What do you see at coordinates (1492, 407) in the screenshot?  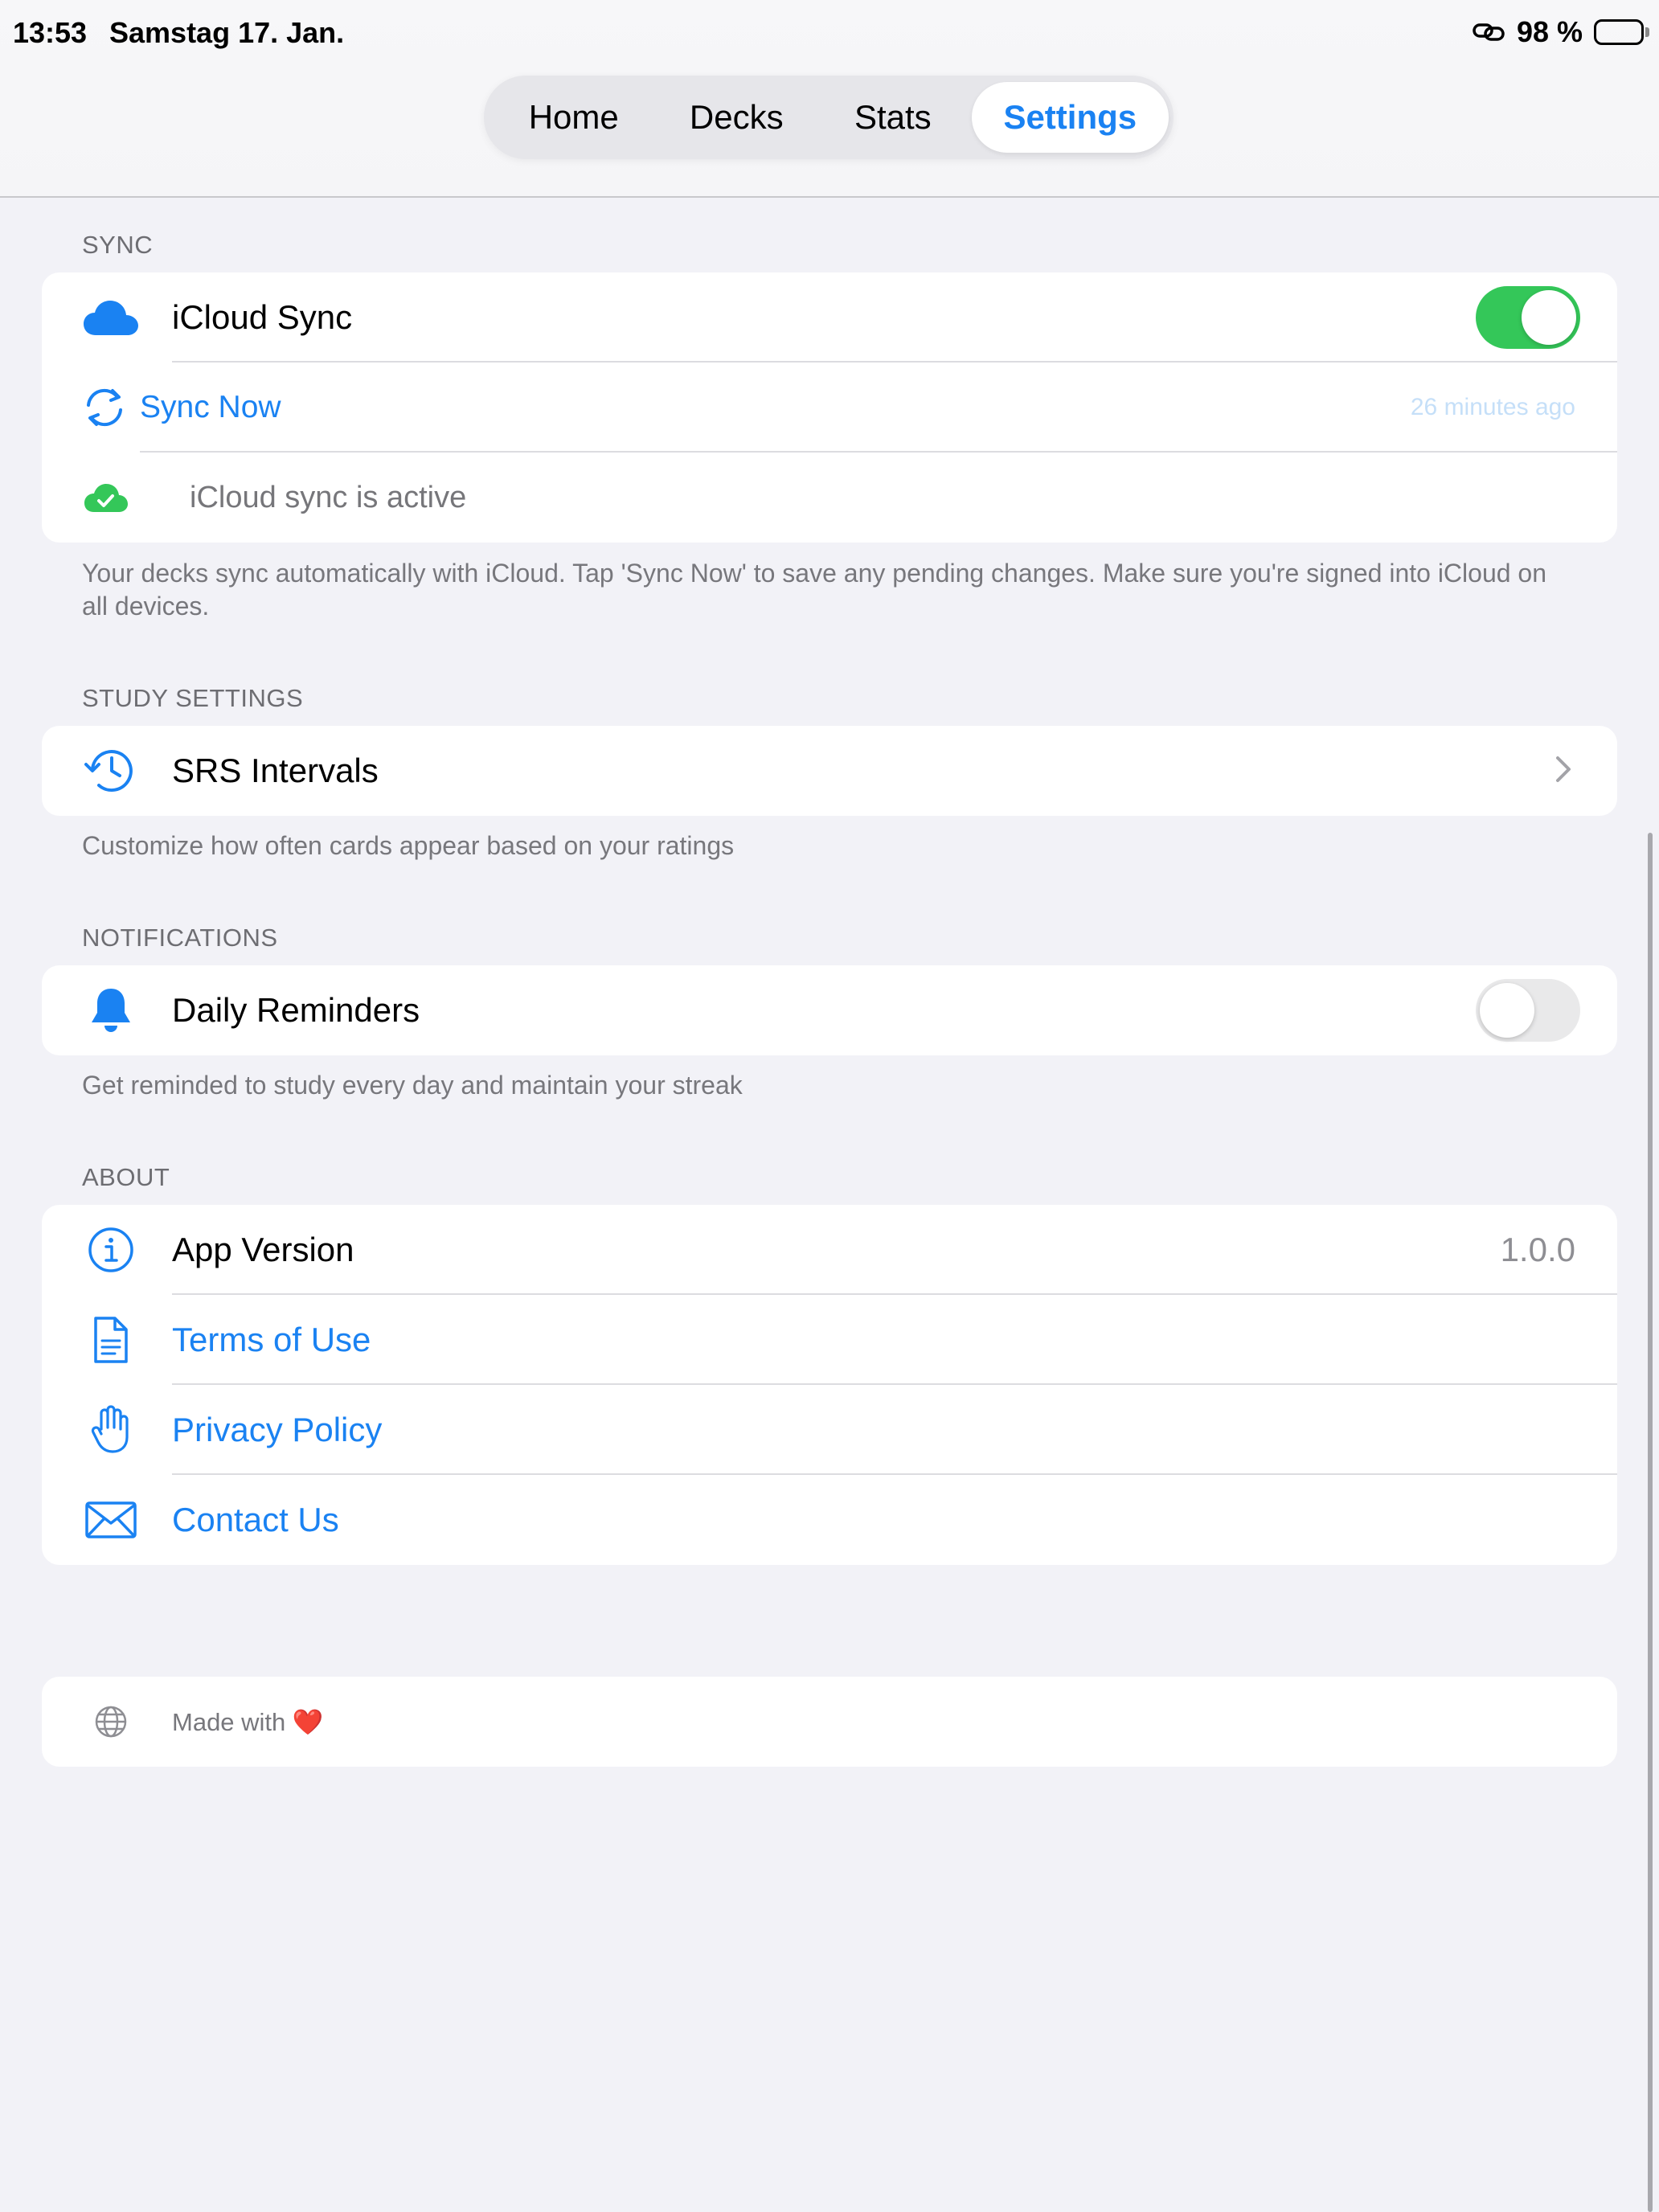 I see `last-synced-text: 26 minutes ago` at bounding box center [1492, 407].